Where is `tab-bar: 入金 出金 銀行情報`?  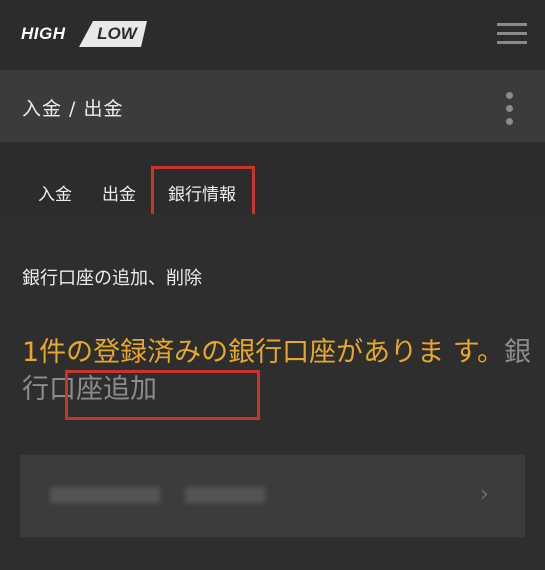 tab-bar: 入金 出金 銀行情報 is located at coordinates (272, 181).